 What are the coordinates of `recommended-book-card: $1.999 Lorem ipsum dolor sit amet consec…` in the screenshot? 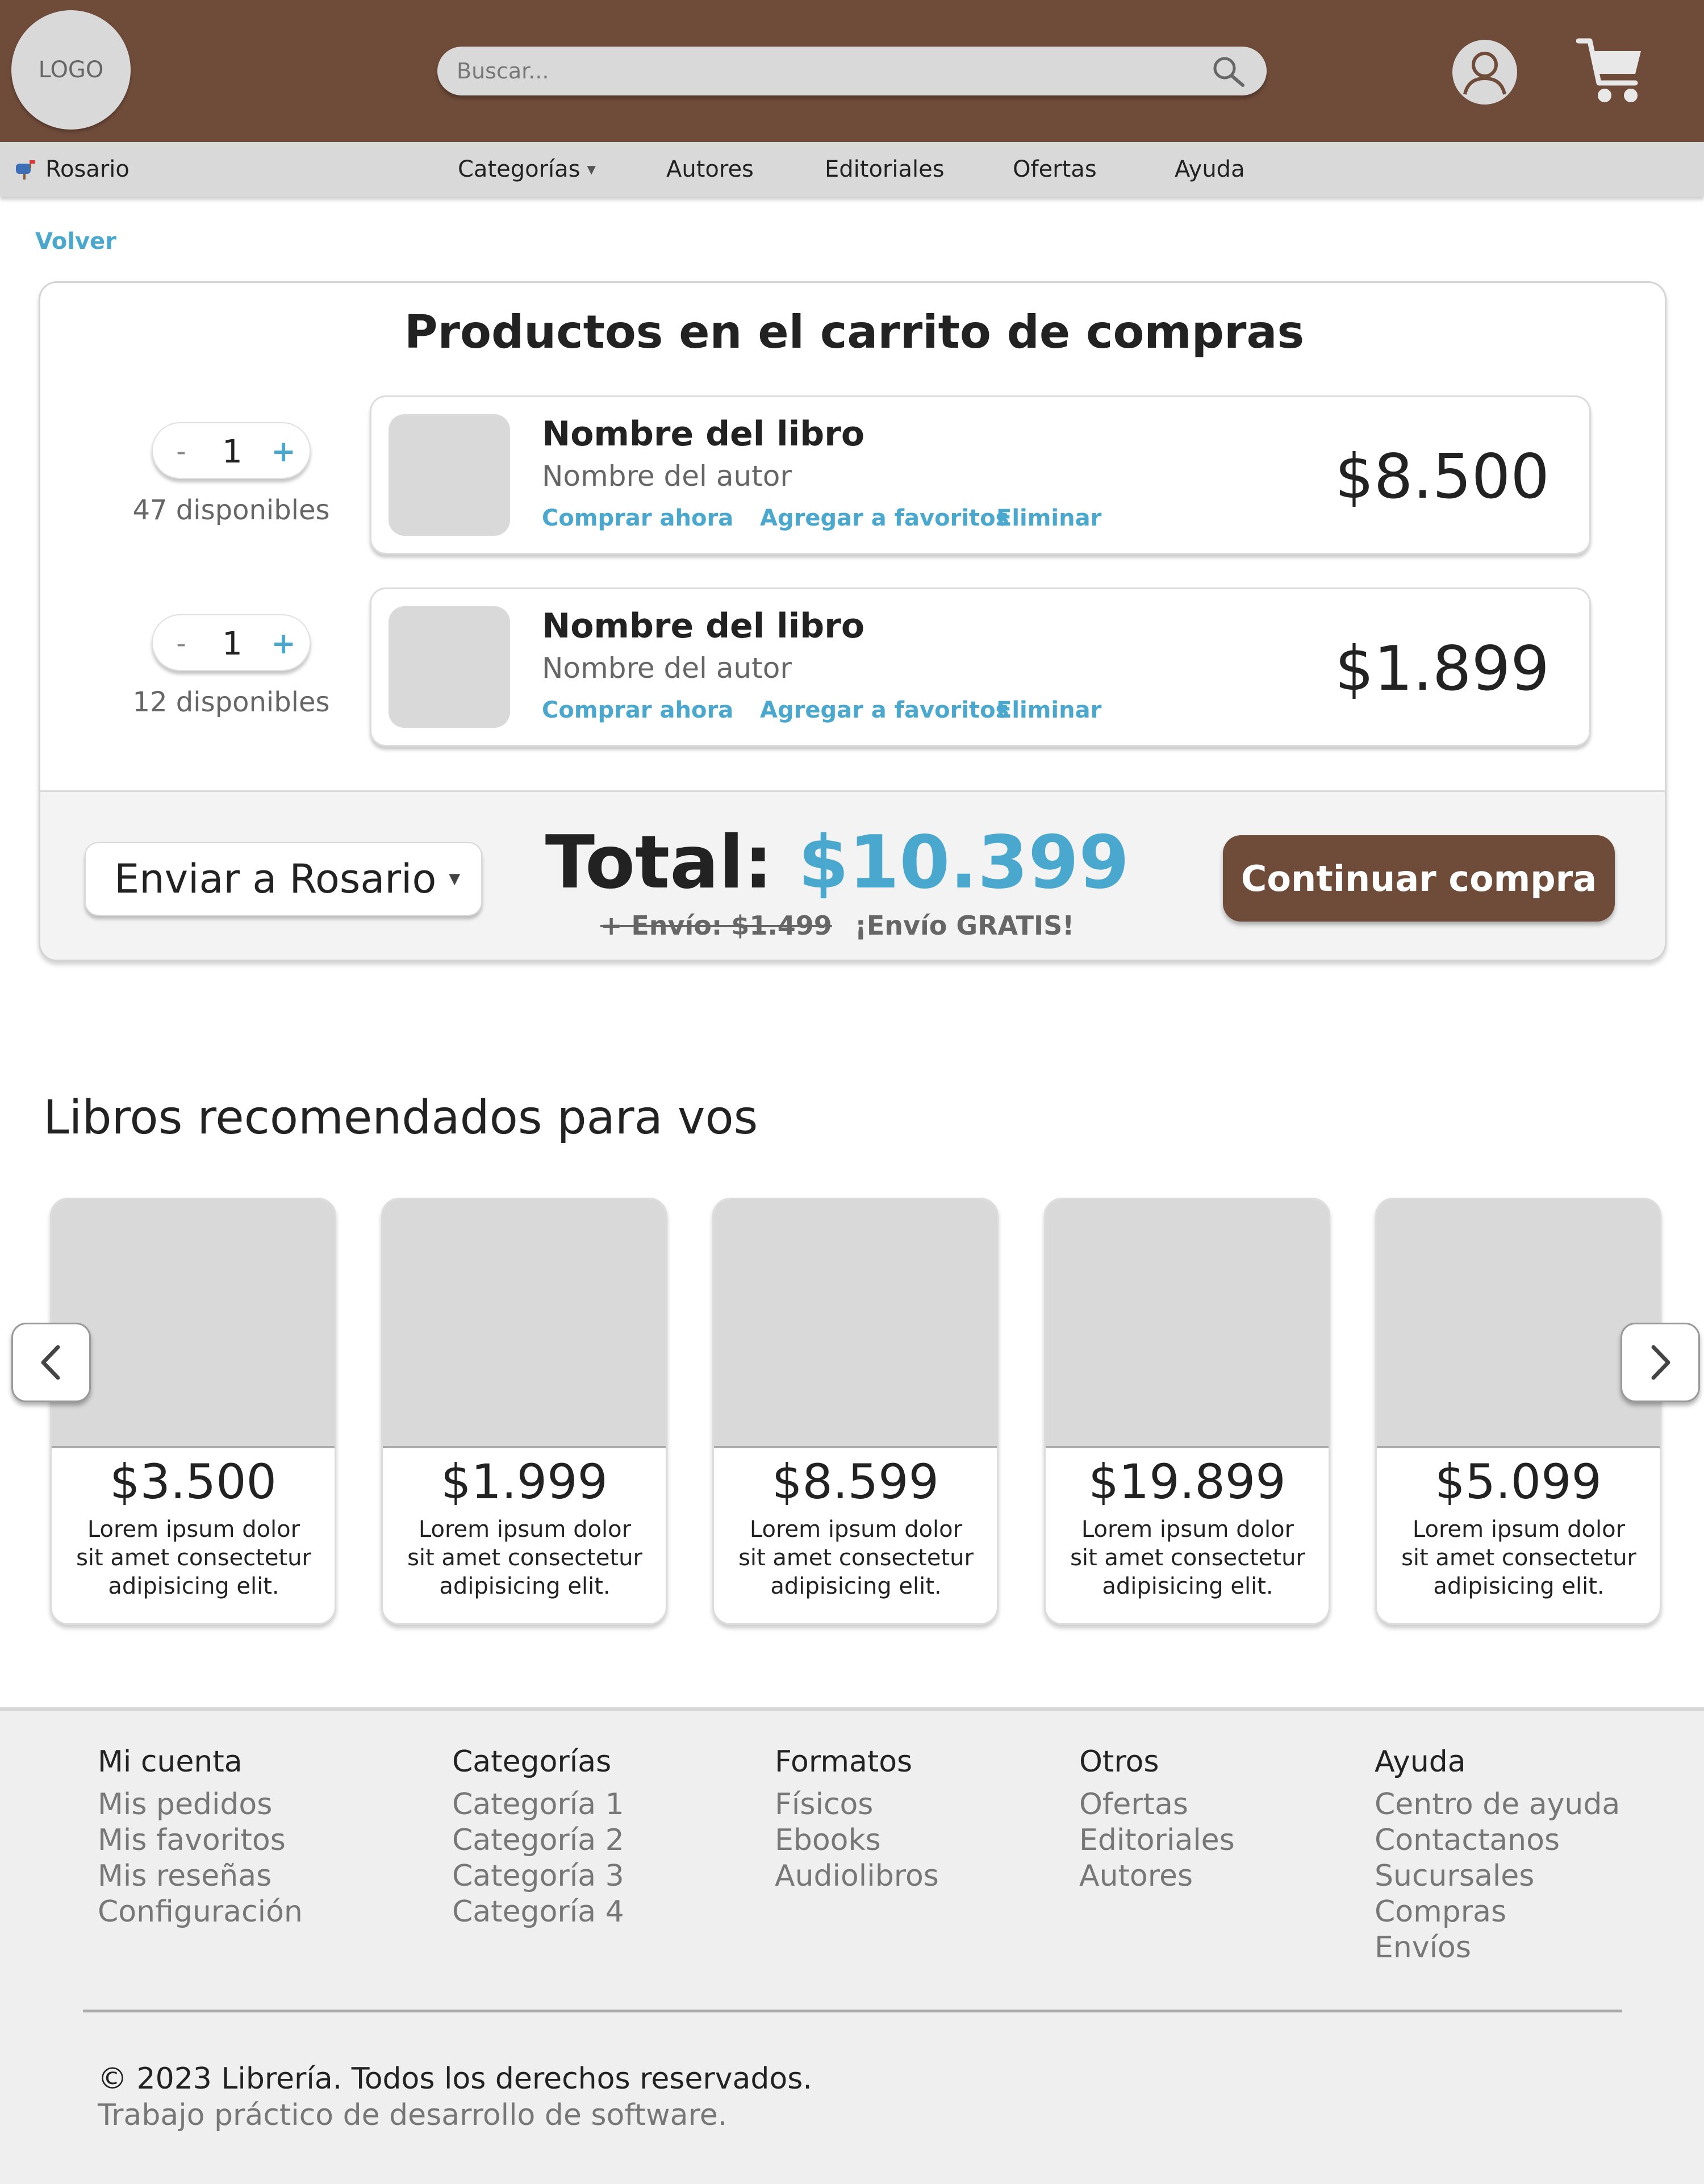 It's located at (524, 1412).